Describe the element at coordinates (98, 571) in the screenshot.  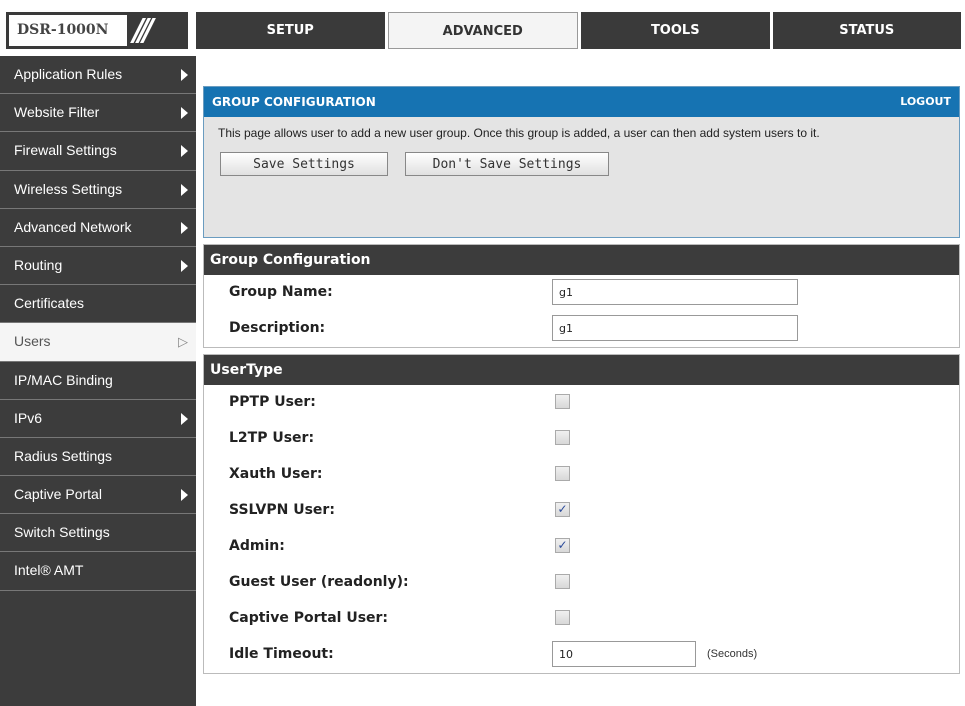
I see `sidebar-item-intel-amt: Intel® AMT` at that location.